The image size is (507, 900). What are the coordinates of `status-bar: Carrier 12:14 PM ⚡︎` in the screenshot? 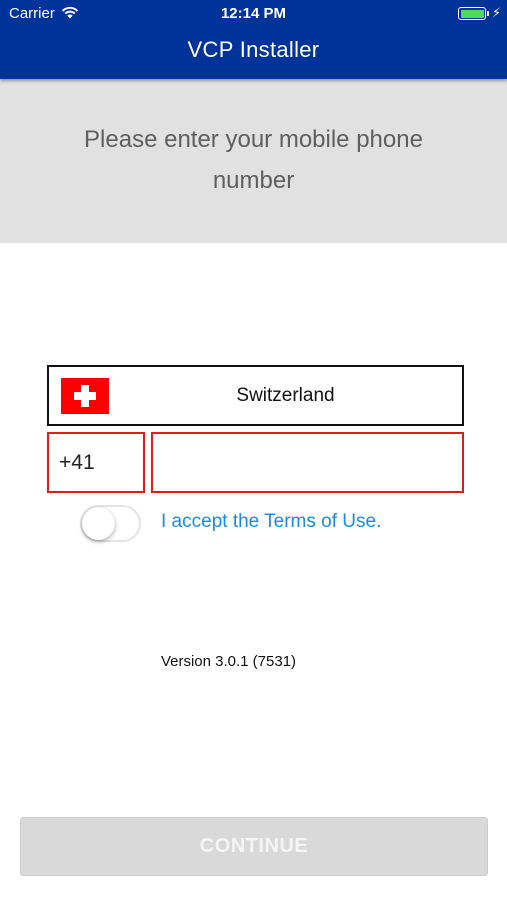 It's located at (253, 14).